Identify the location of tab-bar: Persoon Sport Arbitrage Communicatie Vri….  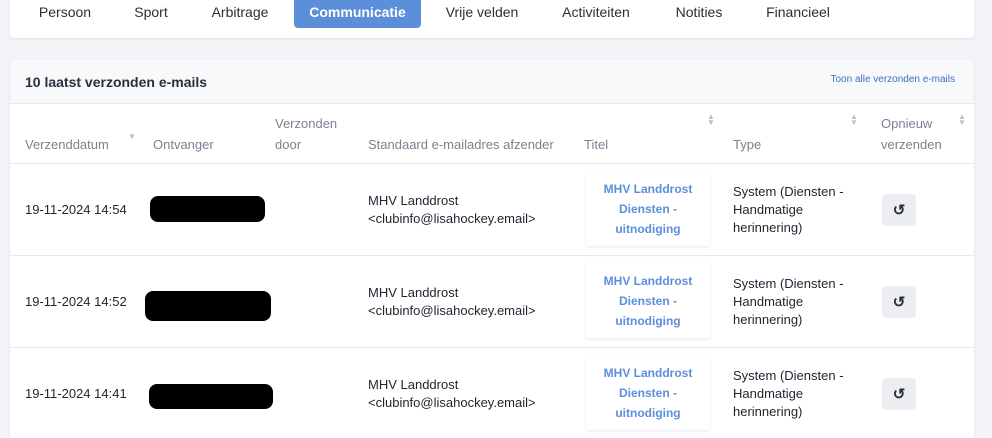
(492, 19).